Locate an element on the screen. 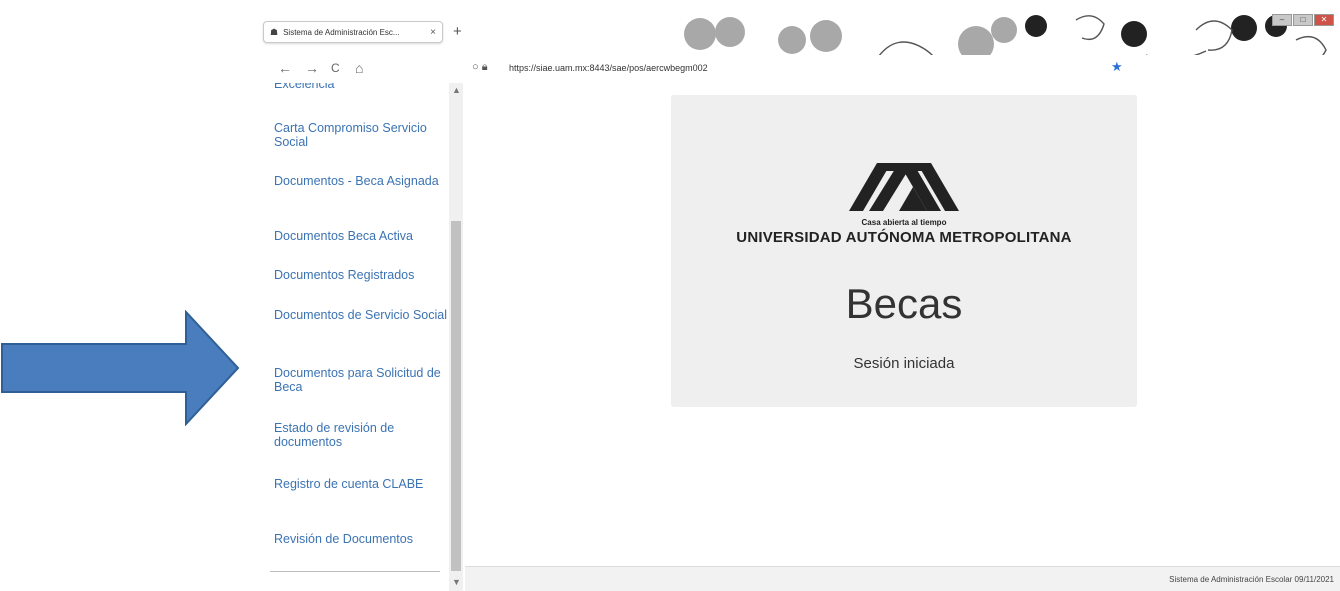  browser-tab: ☗ Sistema de Administración Esc... × is located at coordinates (353, 32).